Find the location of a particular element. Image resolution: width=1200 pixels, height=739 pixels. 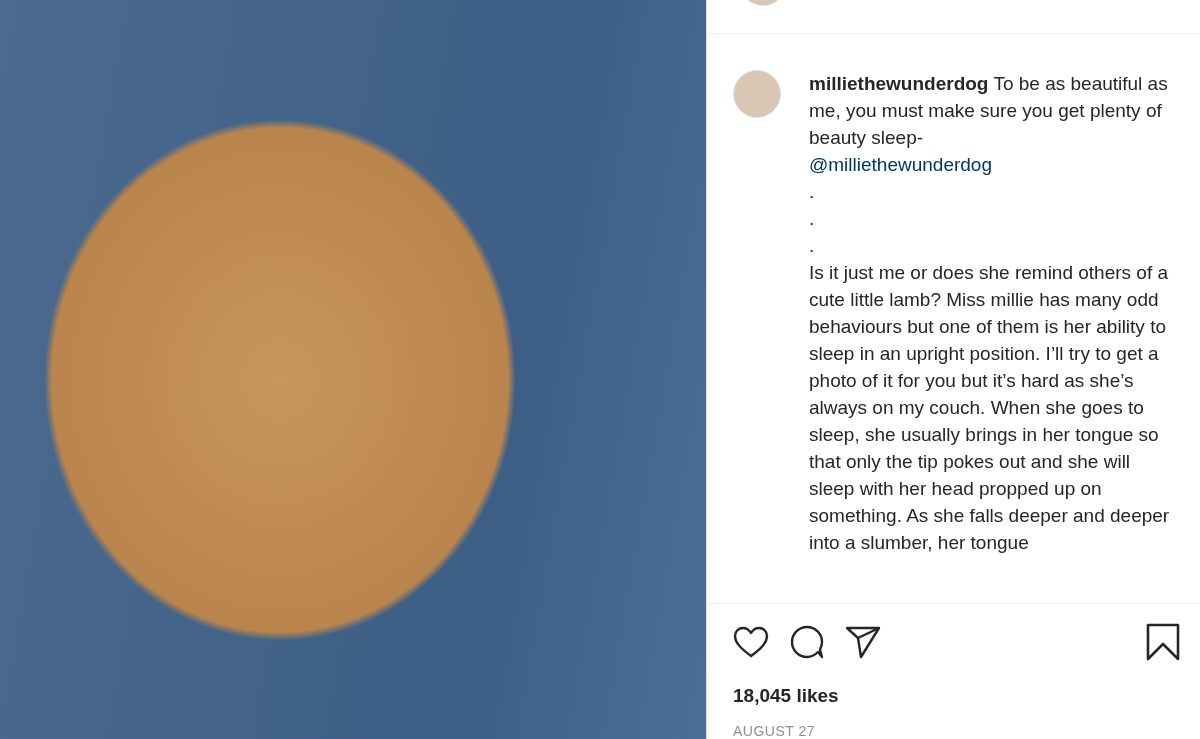

bookmark-icon is located at coordinates (1163, 641).